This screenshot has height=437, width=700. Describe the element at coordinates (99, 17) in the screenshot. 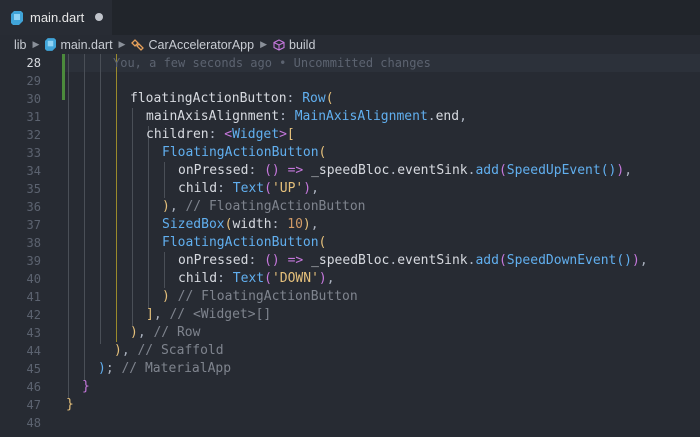

I see `unsaved-dot-icon` at that location.